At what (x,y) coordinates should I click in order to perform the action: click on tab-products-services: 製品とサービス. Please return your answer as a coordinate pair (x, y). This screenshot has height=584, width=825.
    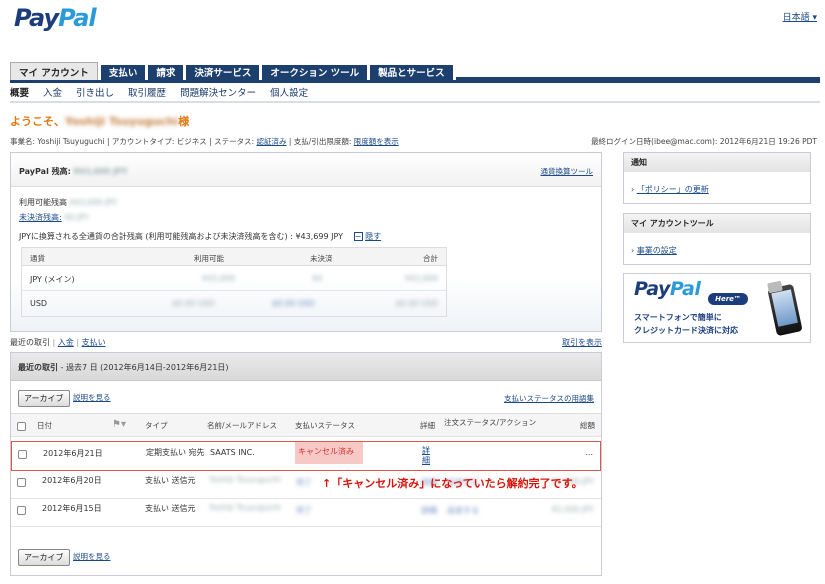
    Looking at the image, I should click on (411, 73).